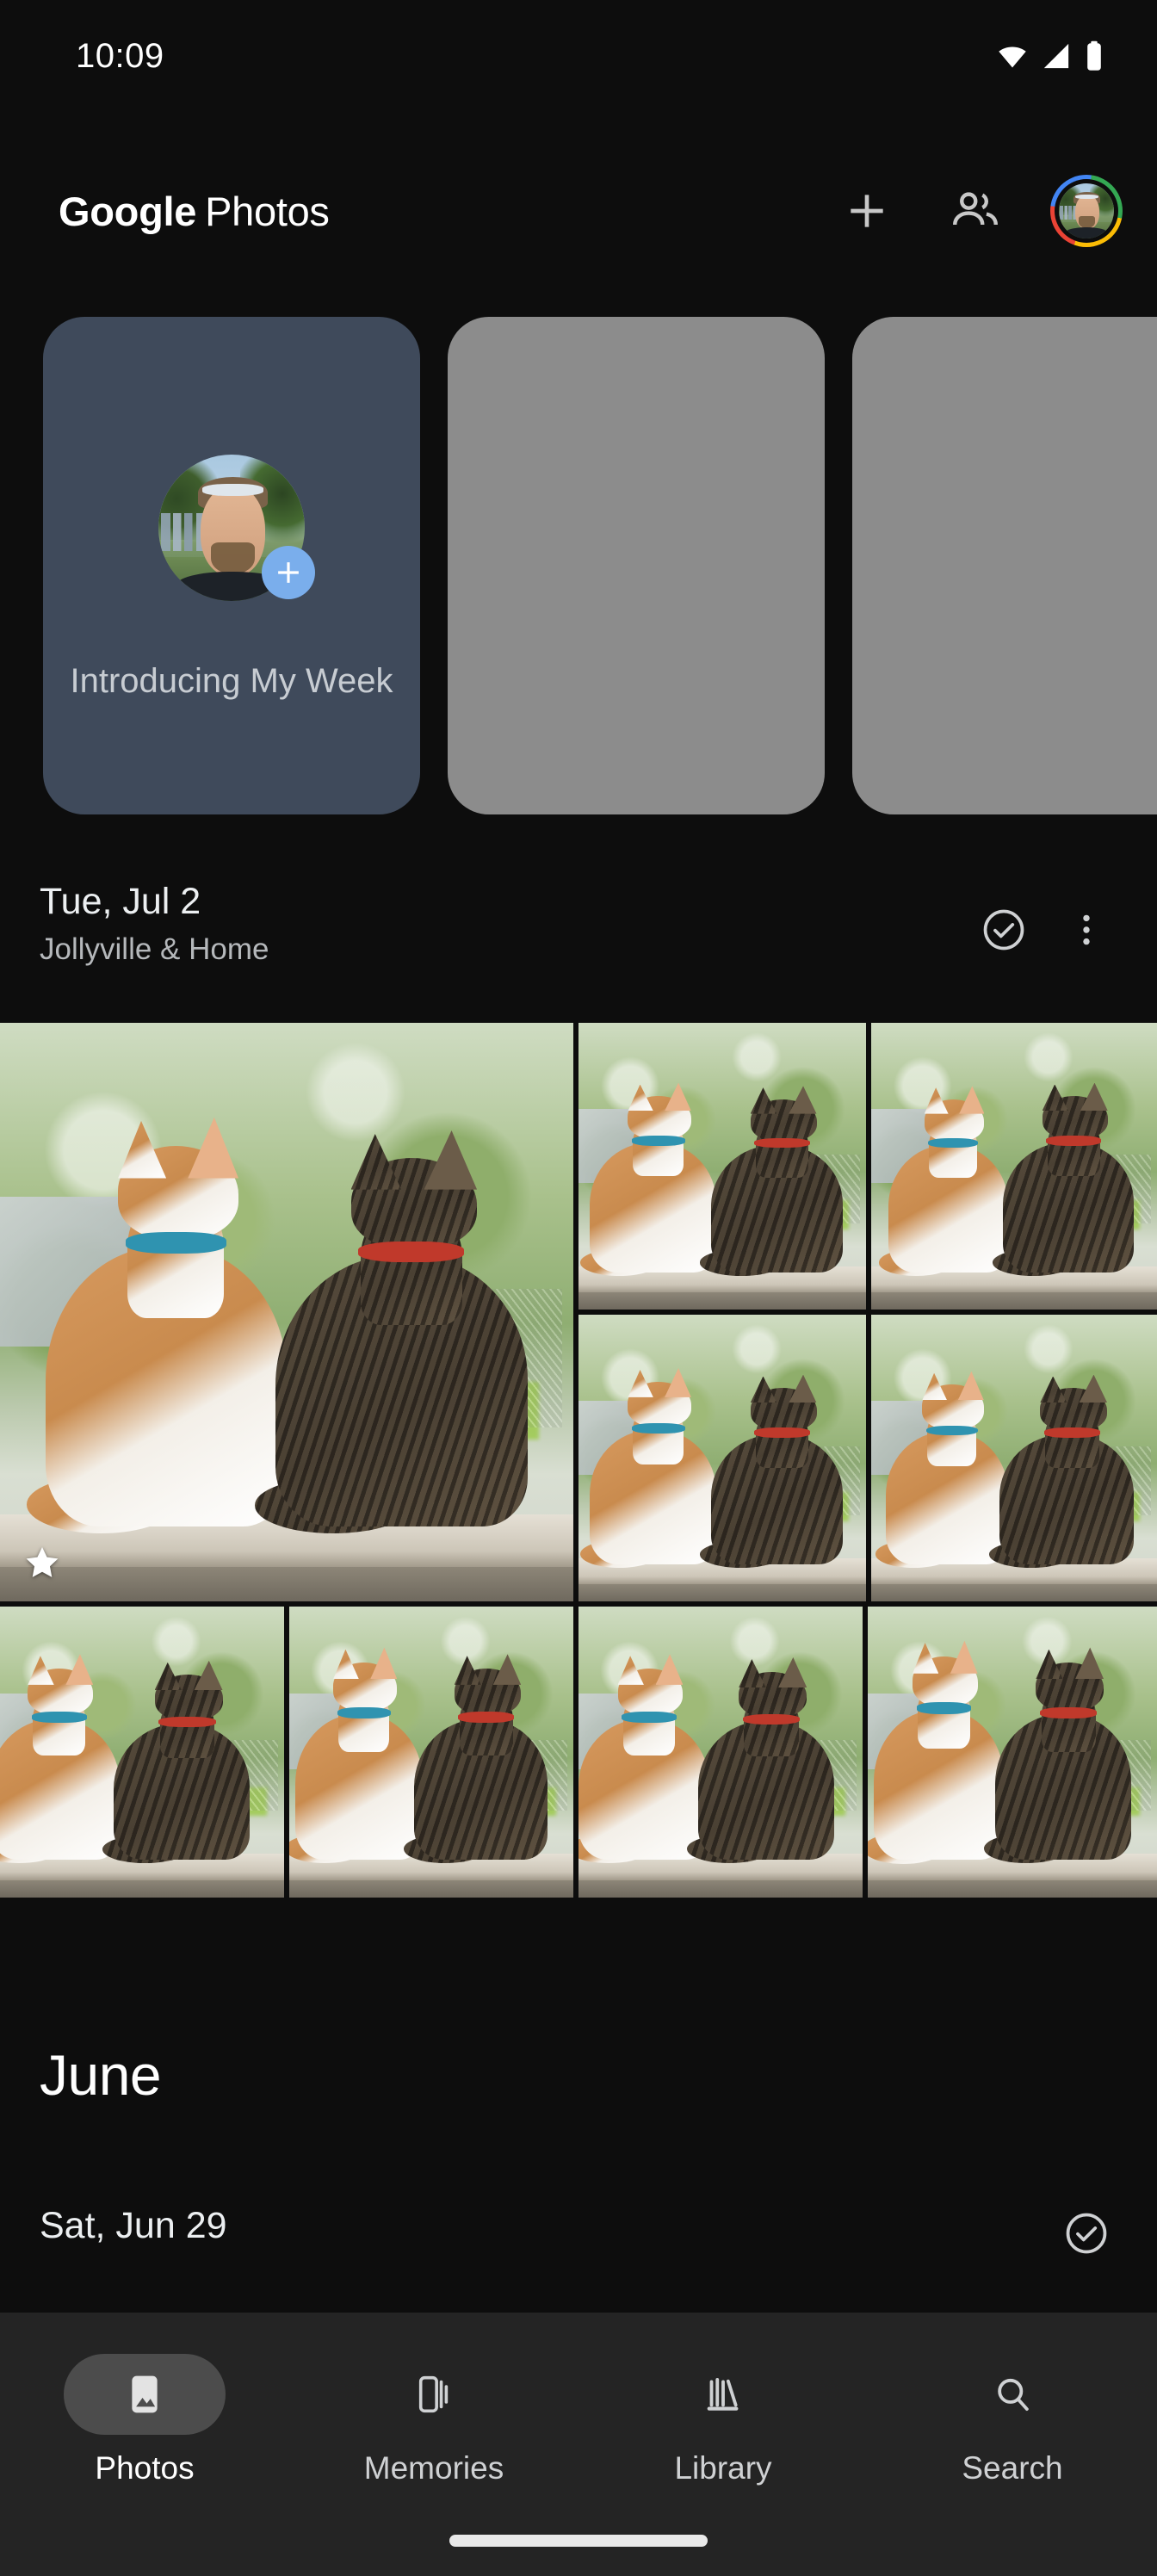 The width and height of the screenshot is (1157, 2576). I want to click on section-header-texts: Sat, Jun 29, so click(547, 2225).